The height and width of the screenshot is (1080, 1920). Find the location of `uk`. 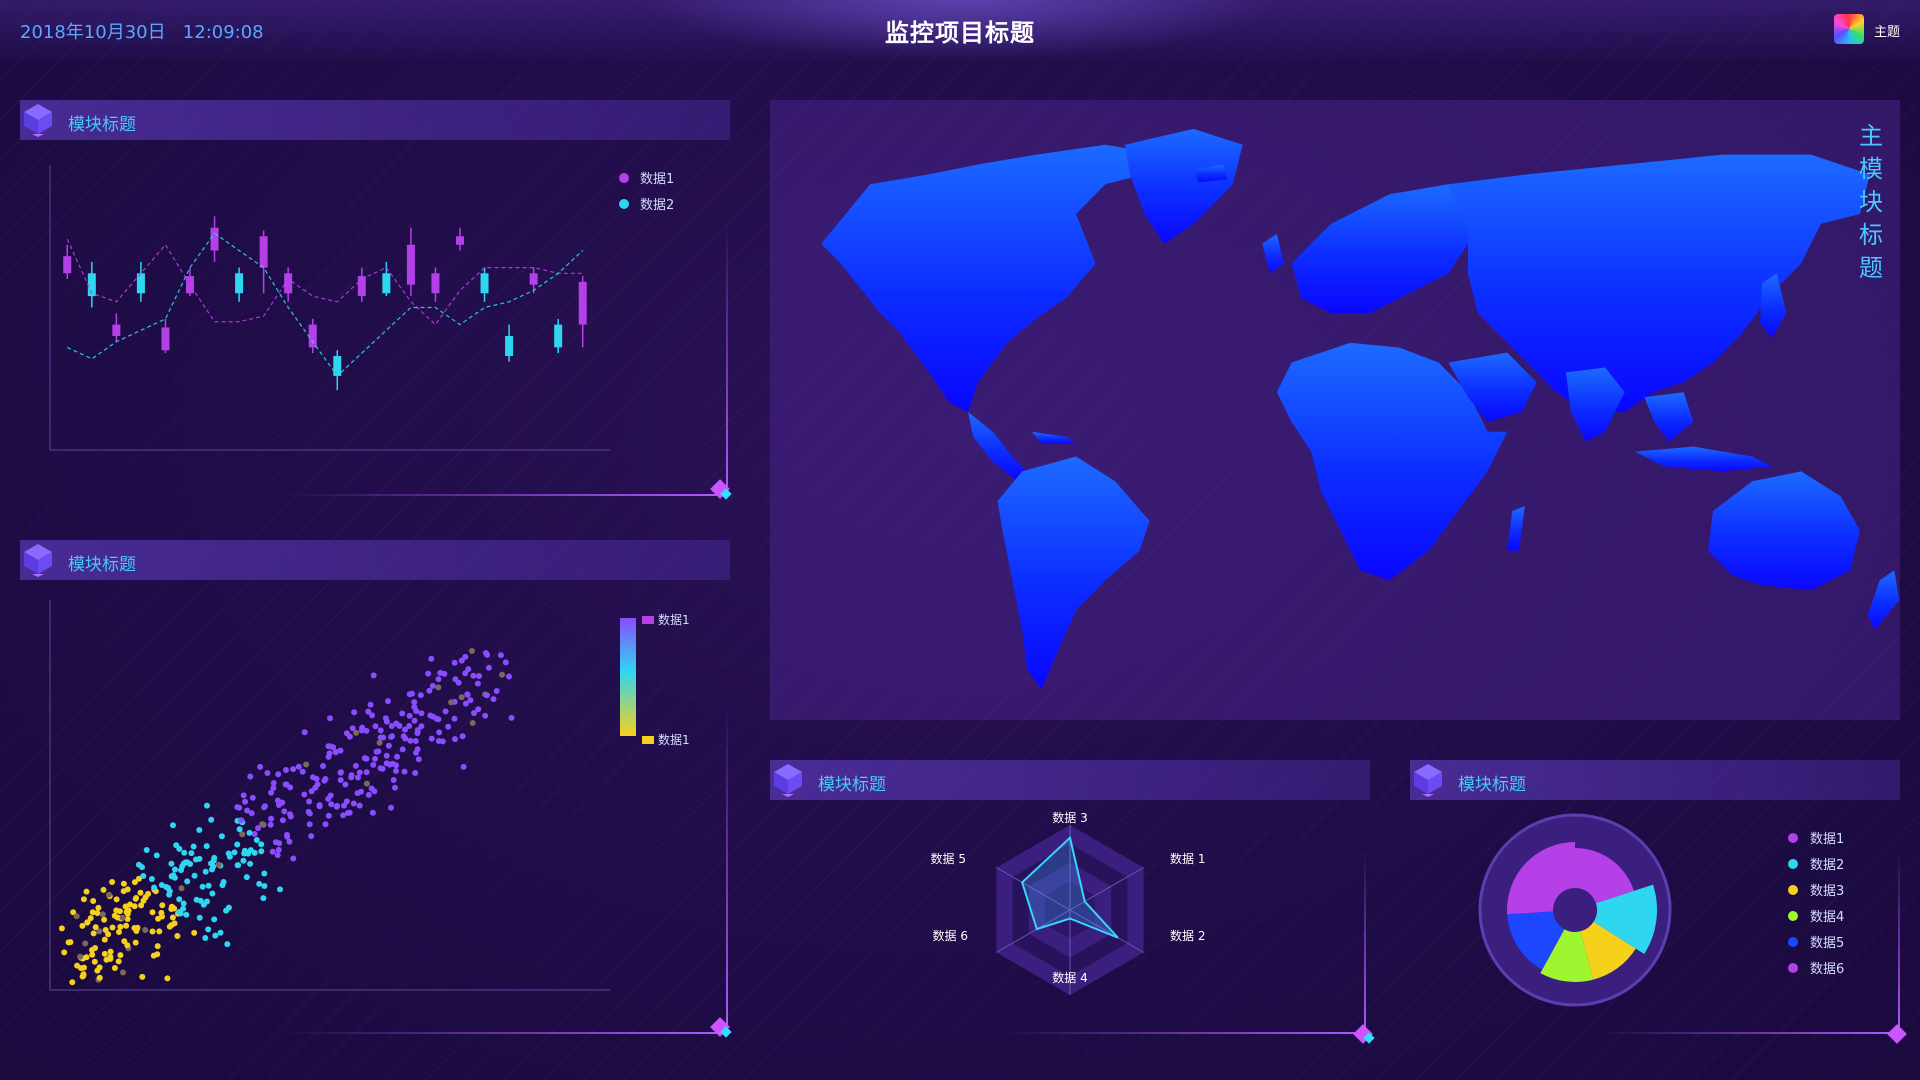

uk is located at coordinates (1273, 253).